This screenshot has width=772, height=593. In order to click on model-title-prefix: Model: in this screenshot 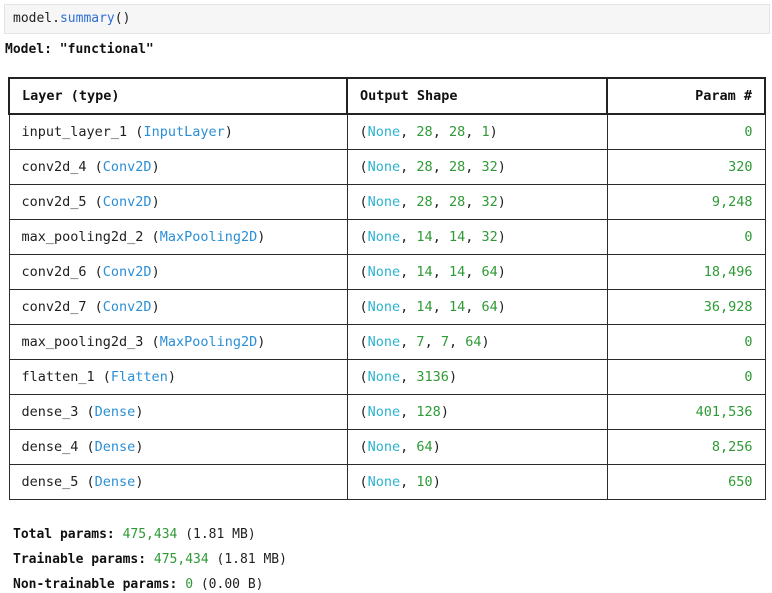, I will do `click(32, 49)`.